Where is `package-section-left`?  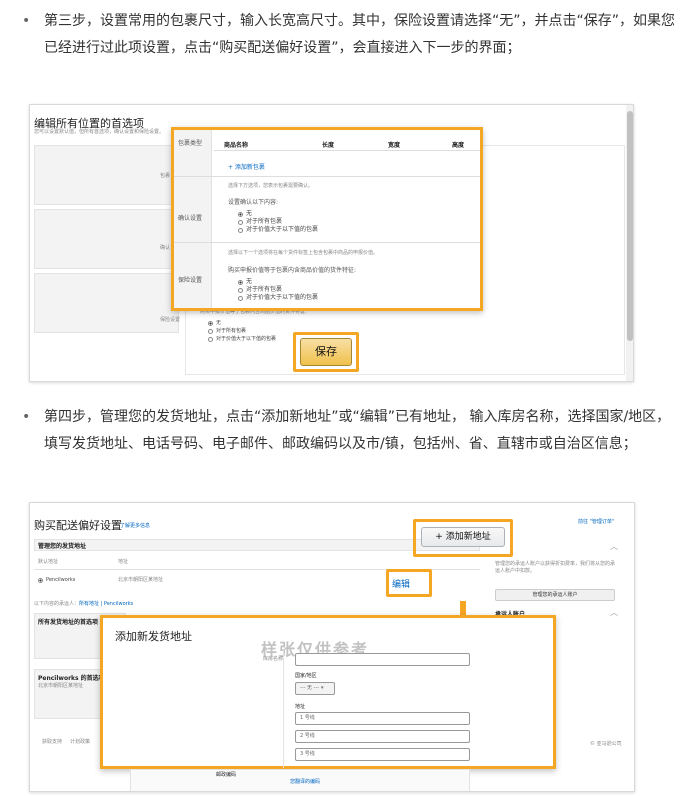 package-section-left is located at coordinates (106, 175).